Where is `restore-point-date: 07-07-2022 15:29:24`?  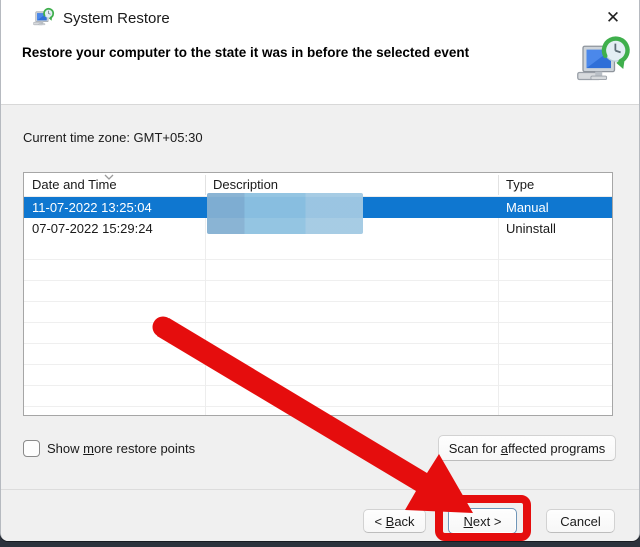
restore-point-date: 07-07-2022 15:29:24 is located at coordinates (92, 228).